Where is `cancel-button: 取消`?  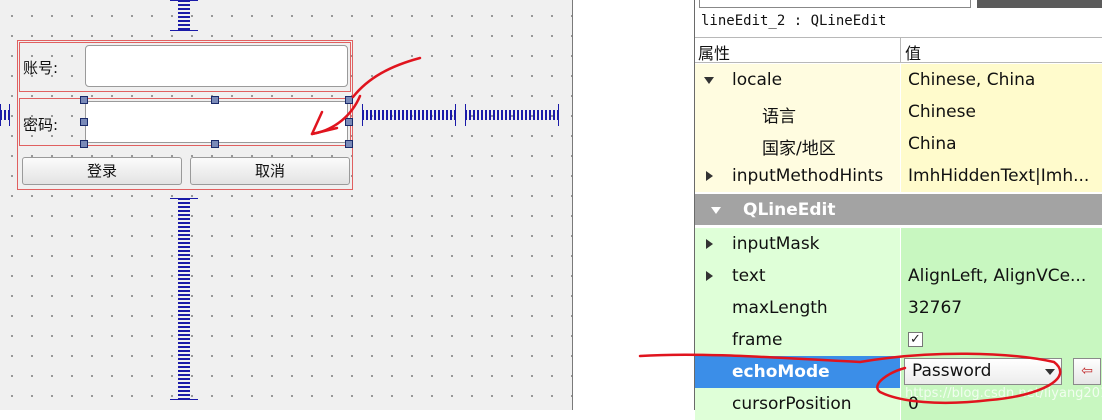
cancel-button: 取消 is located at coordinates (270, 171).